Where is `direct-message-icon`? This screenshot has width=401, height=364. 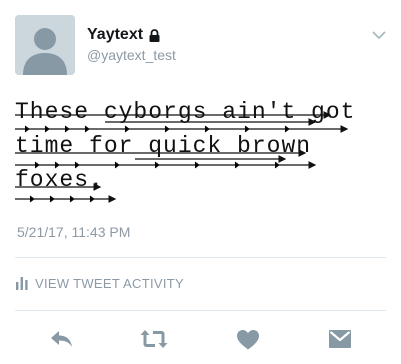 direct-message-icon is located at coordinates (340, 339).